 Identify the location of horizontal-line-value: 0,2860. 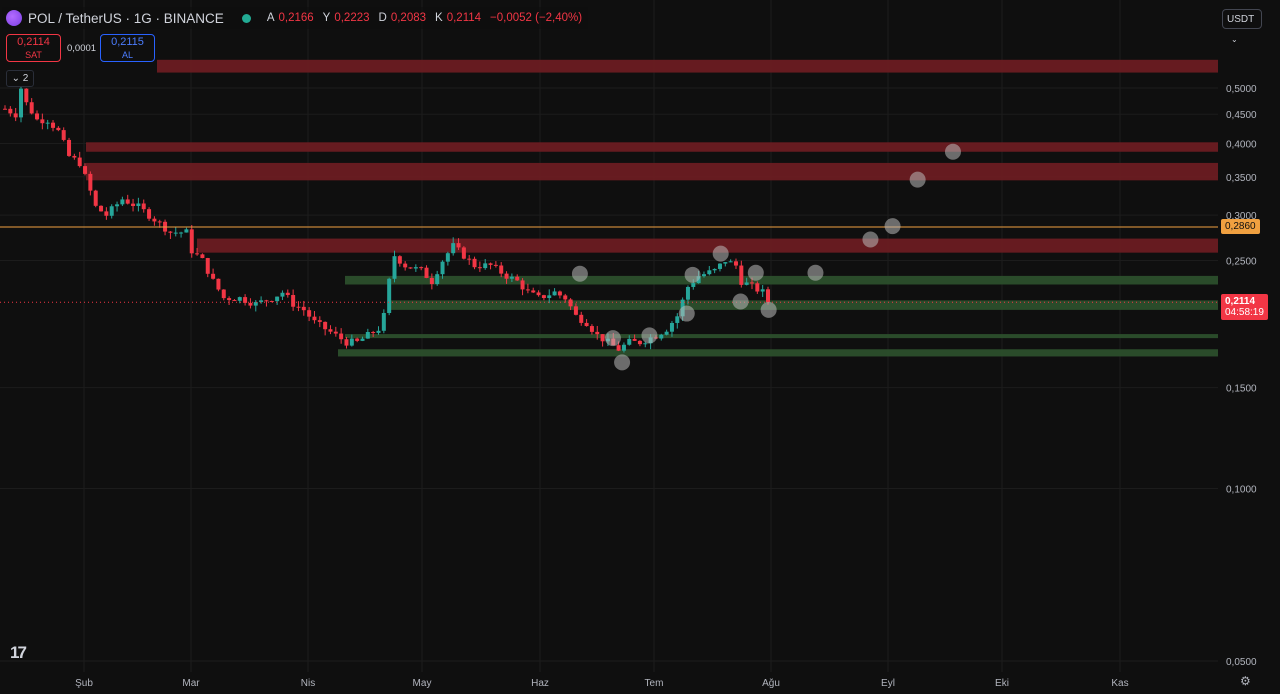
(1240, 226).